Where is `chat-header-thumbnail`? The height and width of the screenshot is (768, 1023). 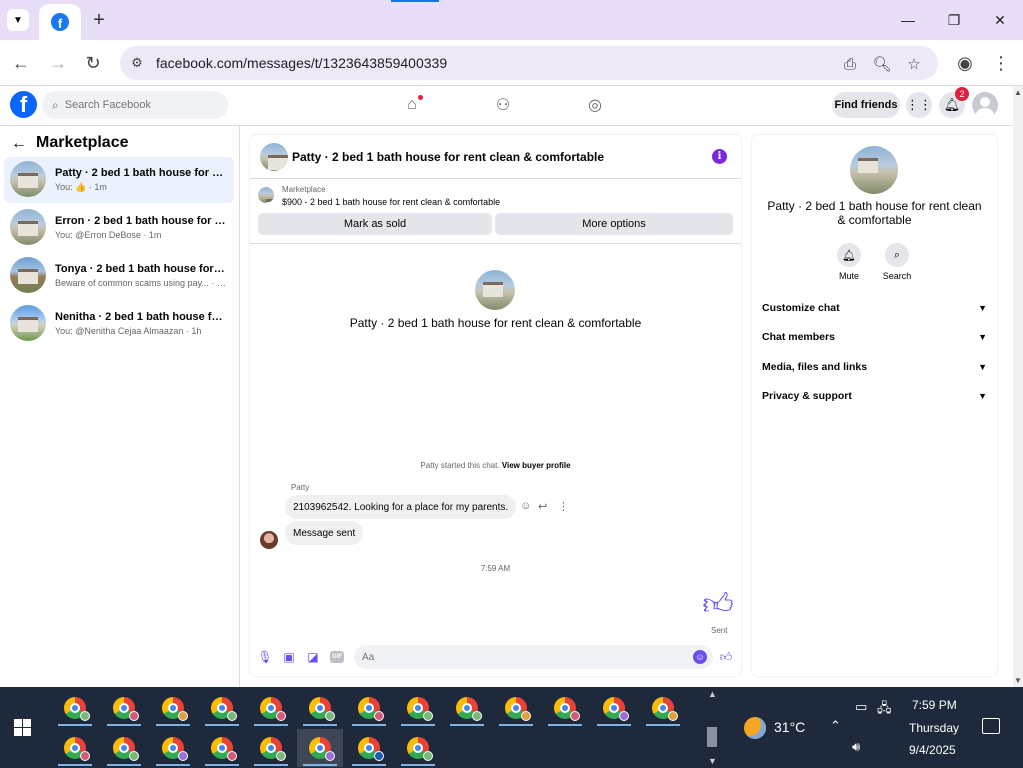 chat-header-thumbnail is located at coordinates (274, 157).